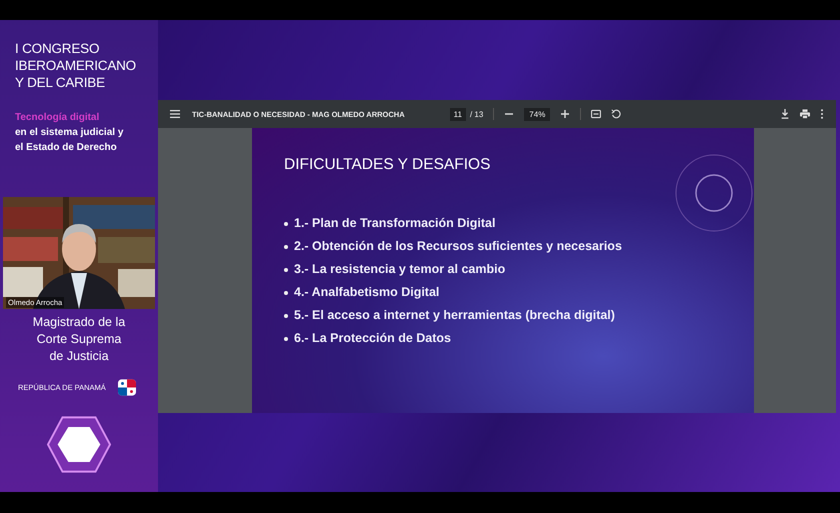 Image resolution: width=840 pixels, height=513 pixels. What do you see at coordinates (596, 114) in the screenshot?
I see `fit-page-icon` at bounding box center [596, 114].